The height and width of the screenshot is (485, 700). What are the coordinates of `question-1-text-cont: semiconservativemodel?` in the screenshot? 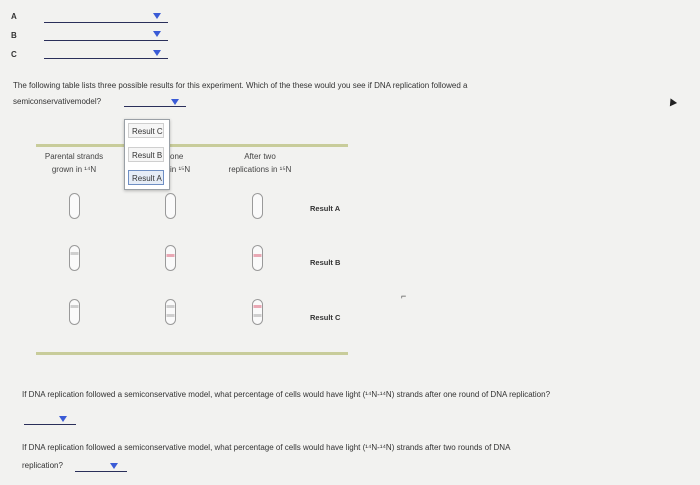 It's located at (57, 101).